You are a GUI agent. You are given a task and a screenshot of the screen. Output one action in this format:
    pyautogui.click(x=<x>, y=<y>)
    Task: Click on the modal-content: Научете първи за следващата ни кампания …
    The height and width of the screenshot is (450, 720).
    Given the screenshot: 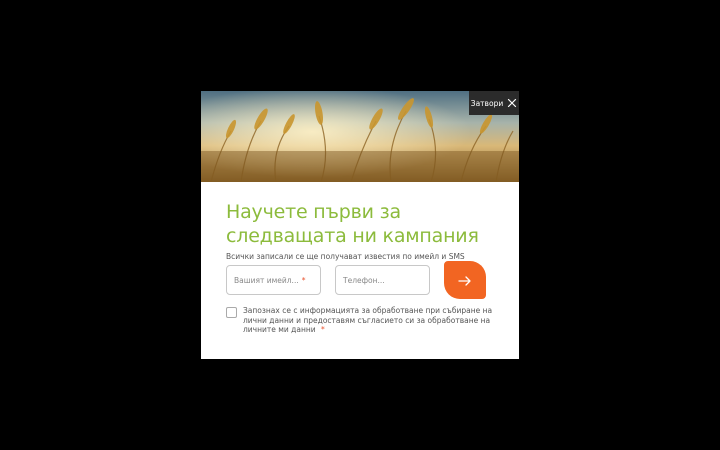 What is the action you would take?
    pyautogui.click(x=366, y=230)
    